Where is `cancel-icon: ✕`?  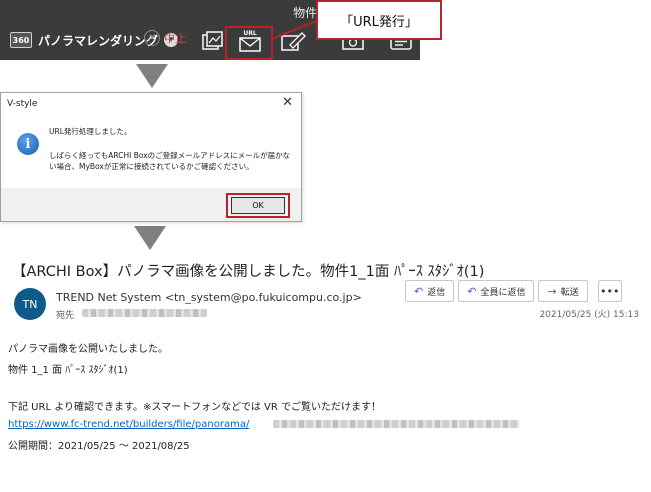
cancel-icon: ✕ is located at coordinates (152, 38).